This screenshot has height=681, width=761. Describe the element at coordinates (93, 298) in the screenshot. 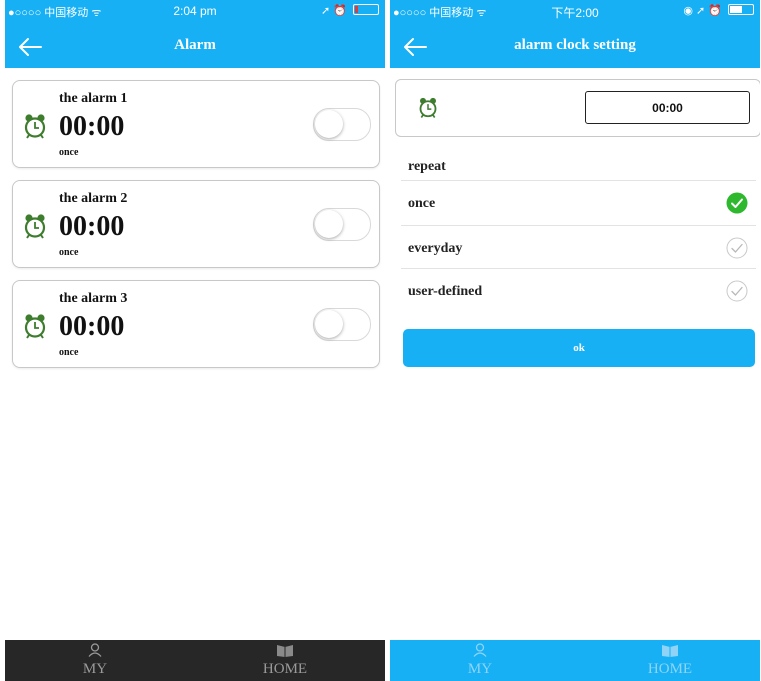

I see `alarm-name: the alarm 3` at that location.